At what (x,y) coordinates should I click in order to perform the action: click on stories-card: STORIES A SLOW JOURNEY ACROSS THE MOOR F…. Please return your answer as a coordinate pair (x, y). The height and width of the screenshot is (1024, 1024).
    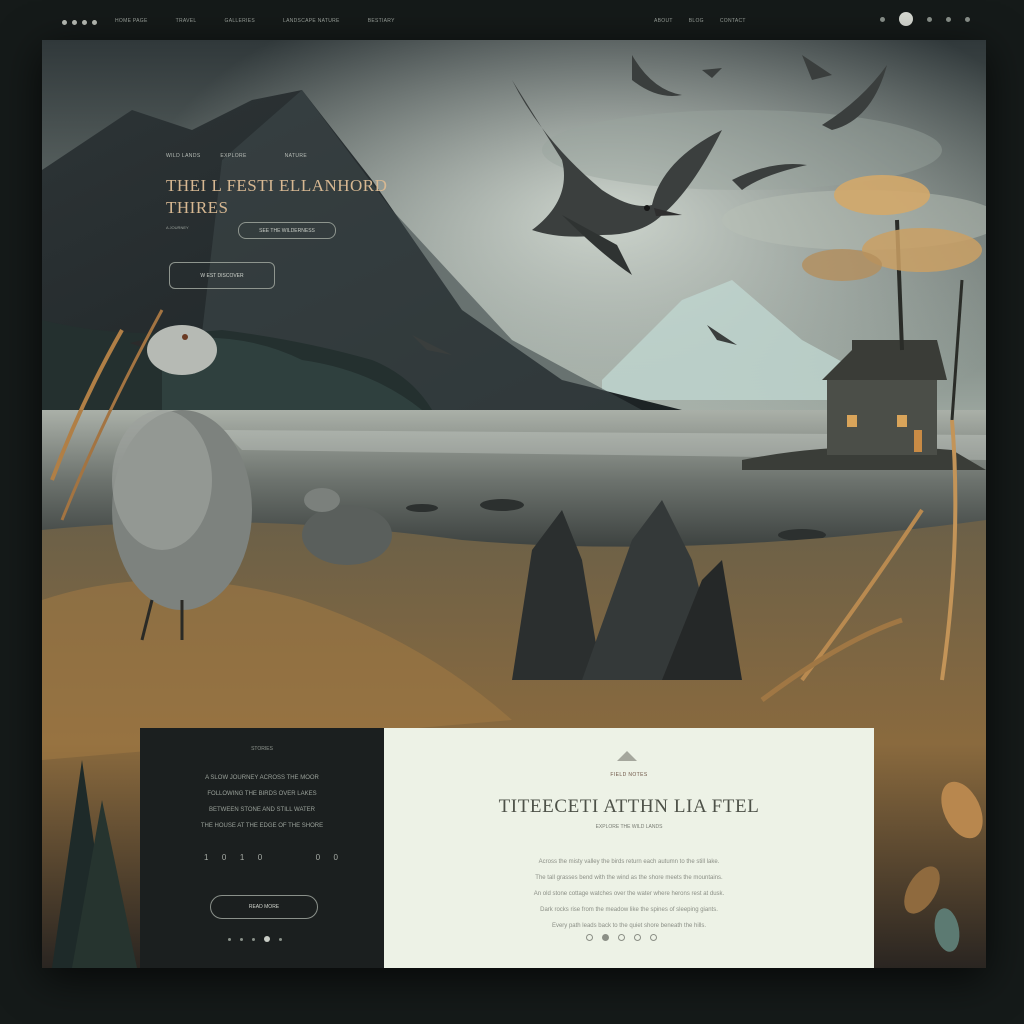
    Looking at the image, I should click on (262, 848).